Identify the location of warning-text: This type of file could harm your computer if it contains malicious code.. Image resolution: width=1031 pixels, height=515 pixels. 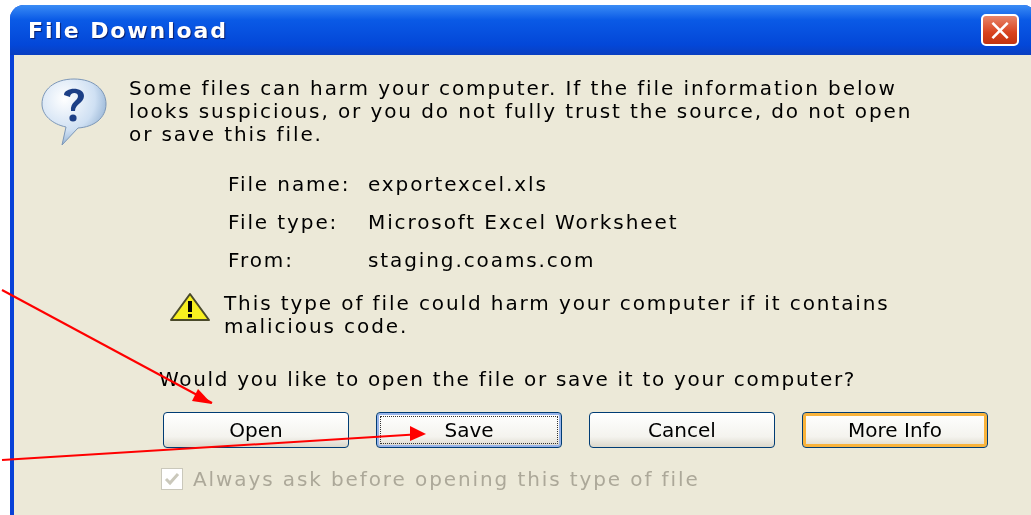
(557, 315).